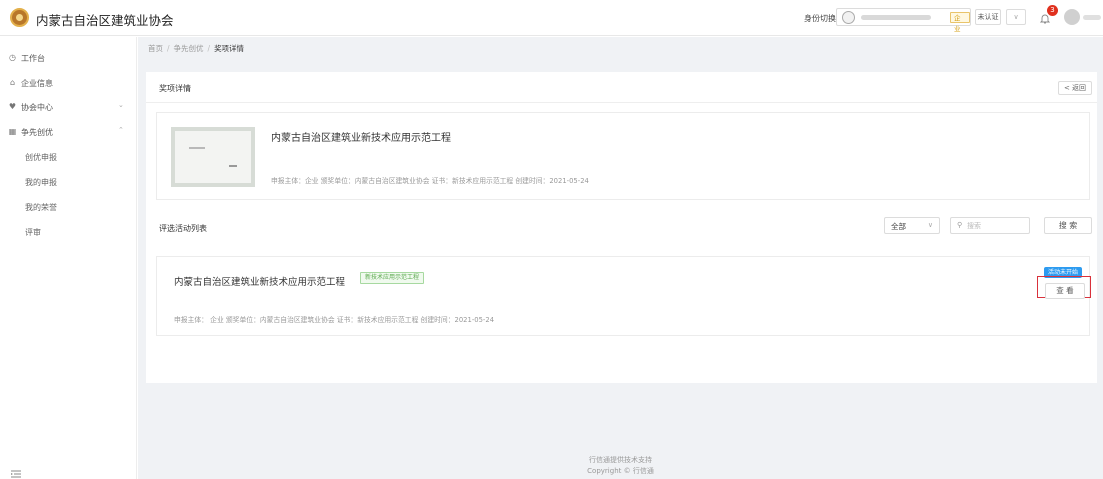  Describe the element at coordinates (960, 225) in the screenshot. I see `search-icon: ⚲` at that location.